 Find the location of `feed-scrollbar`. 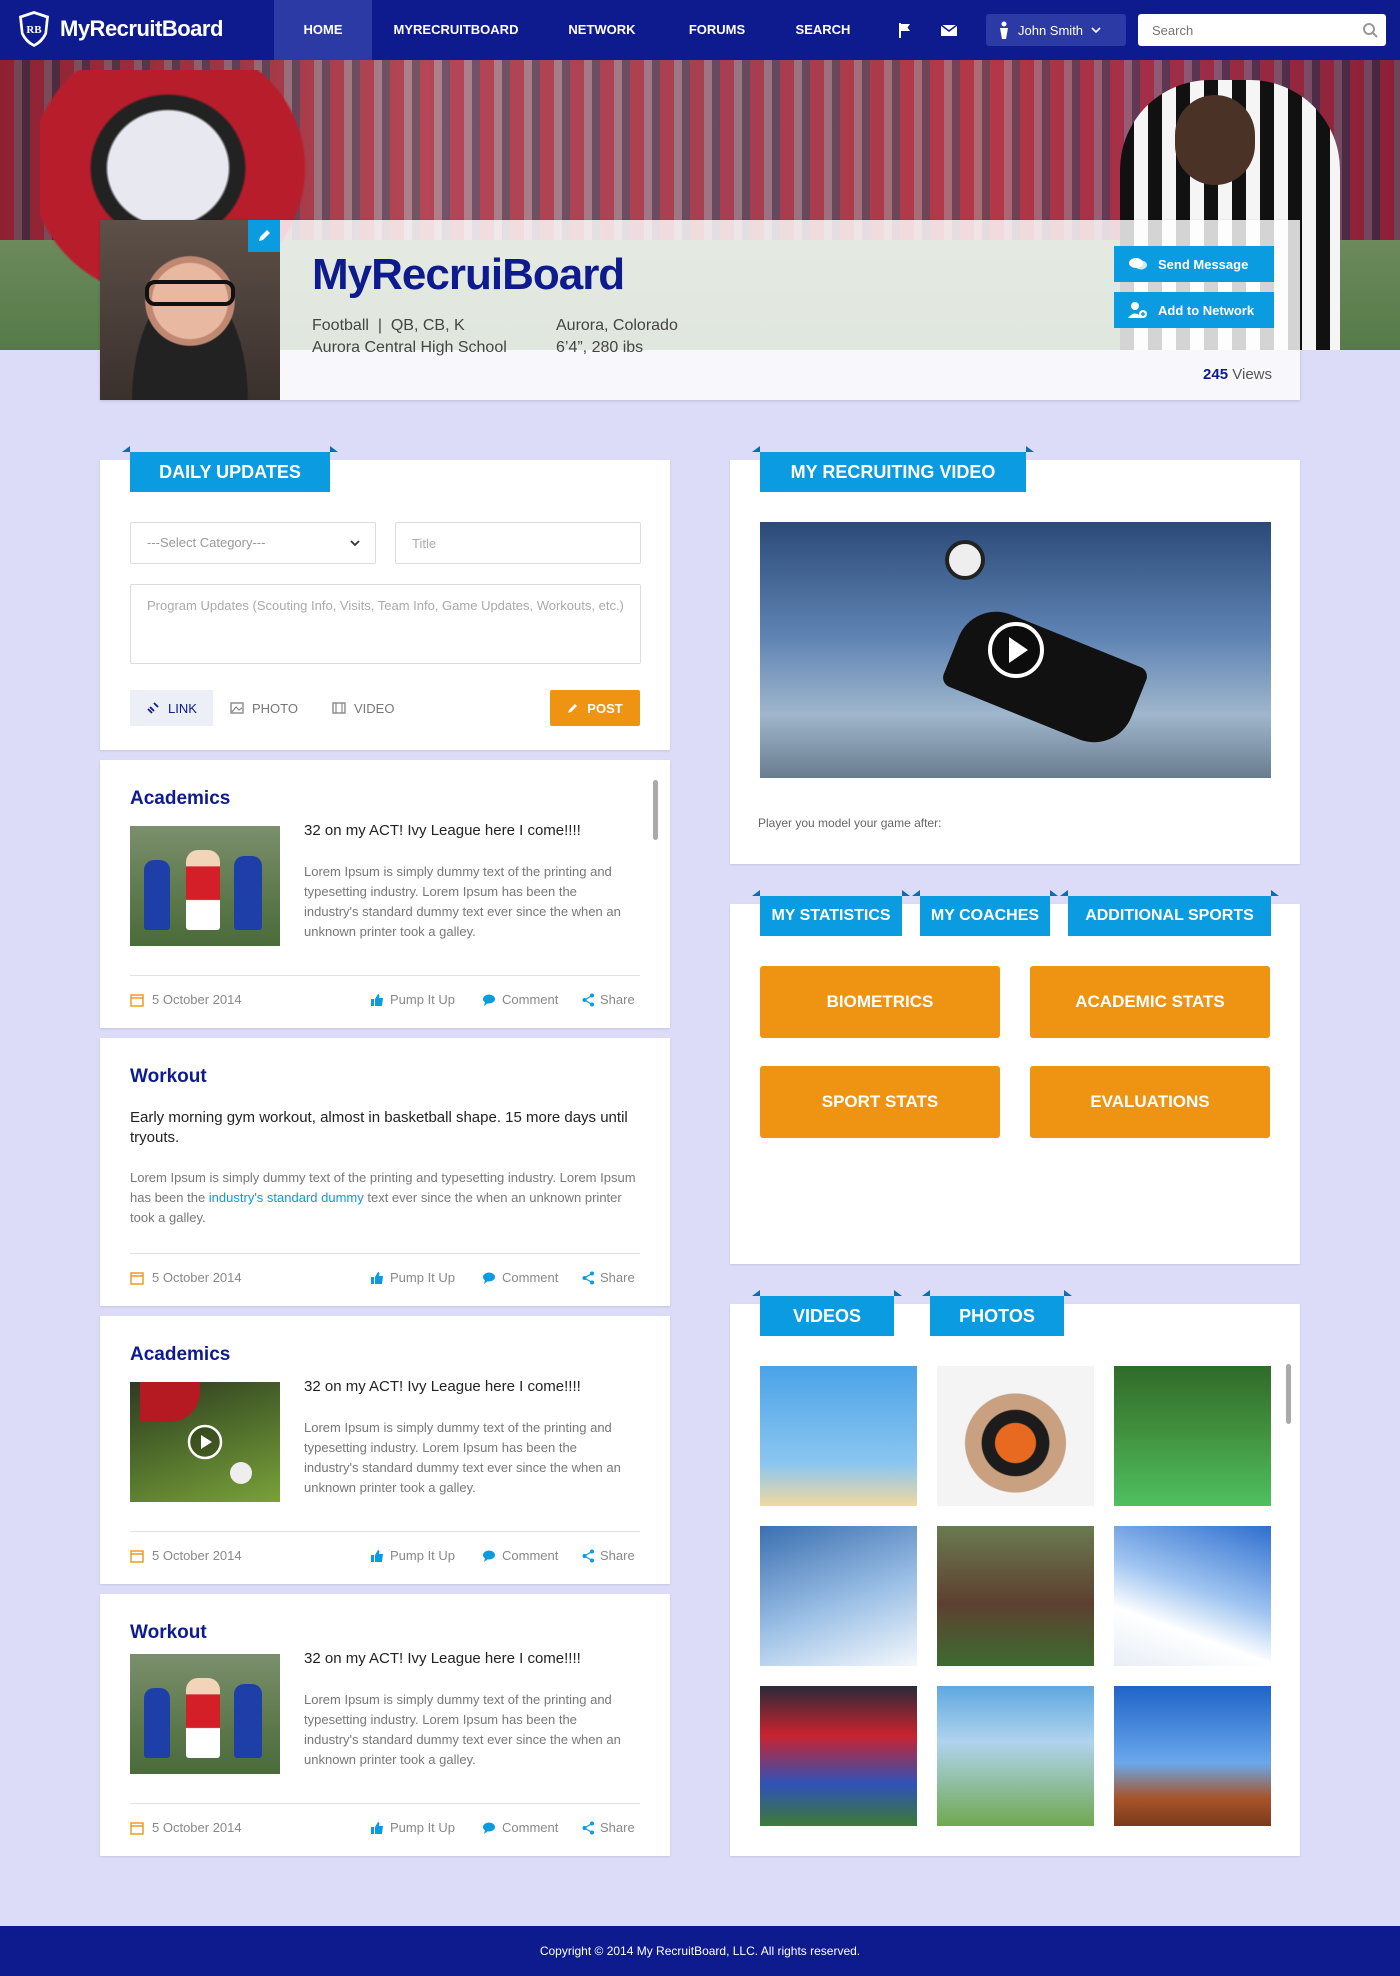

feed-scrollbar is located at coordinates (655, 810).